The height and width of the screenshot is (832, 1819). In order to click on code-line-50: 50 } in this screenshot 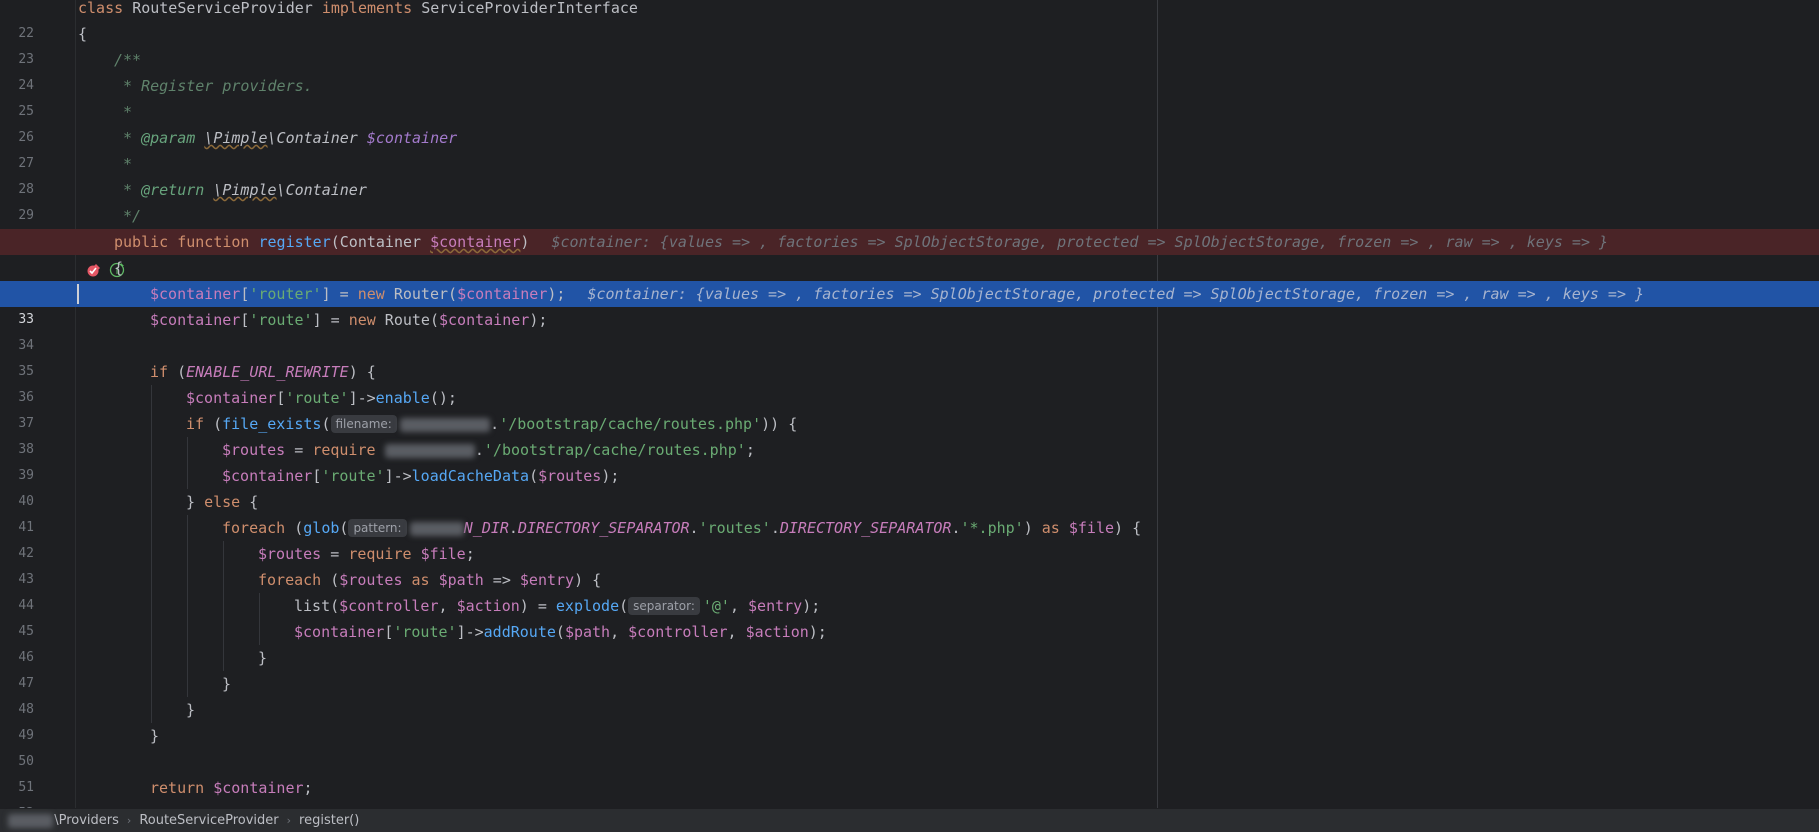, I will do `click(909, 746)`.